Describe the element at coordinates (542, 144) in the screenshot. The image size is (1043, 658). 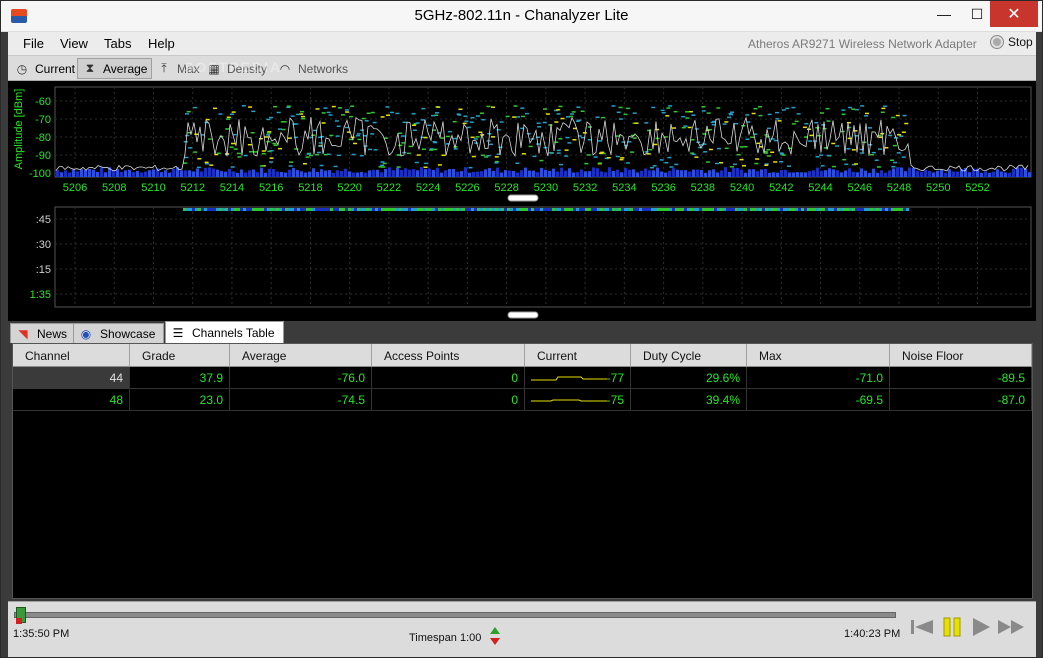
I see `average-trace` at that location.